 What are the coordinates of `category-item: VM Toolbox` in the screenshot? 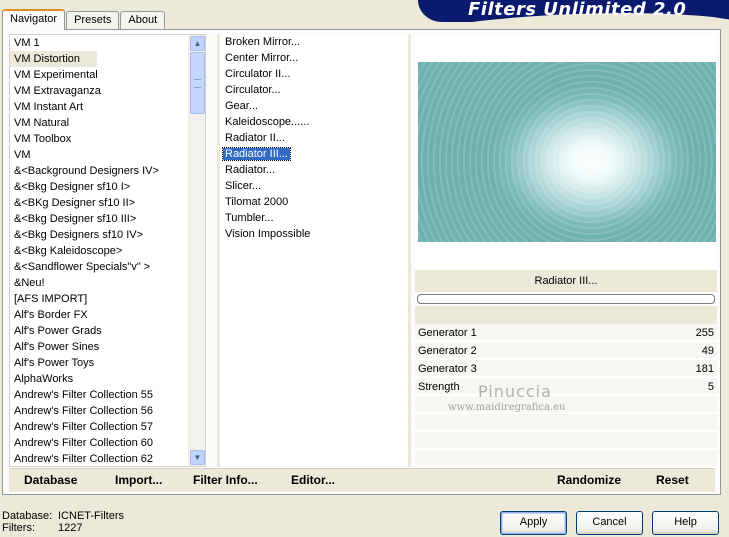 It's located at (107, 139).